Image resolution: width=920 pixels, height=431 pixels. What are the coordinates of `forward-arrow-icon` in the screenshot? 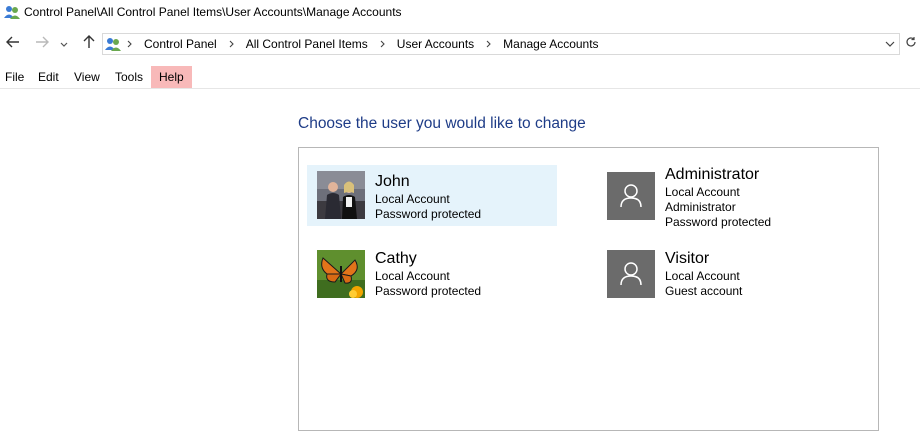 It's located at (42, 44).